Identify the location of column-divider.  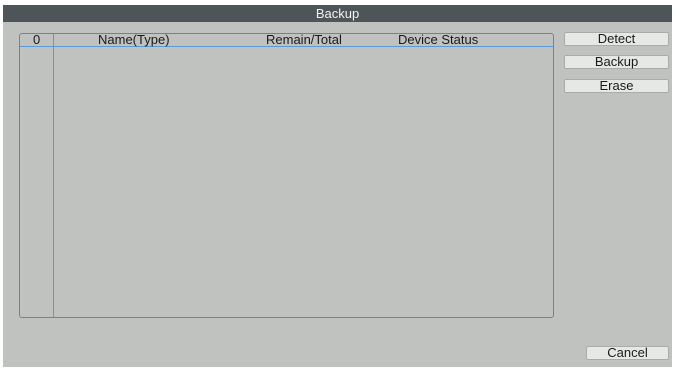
(53, 175).